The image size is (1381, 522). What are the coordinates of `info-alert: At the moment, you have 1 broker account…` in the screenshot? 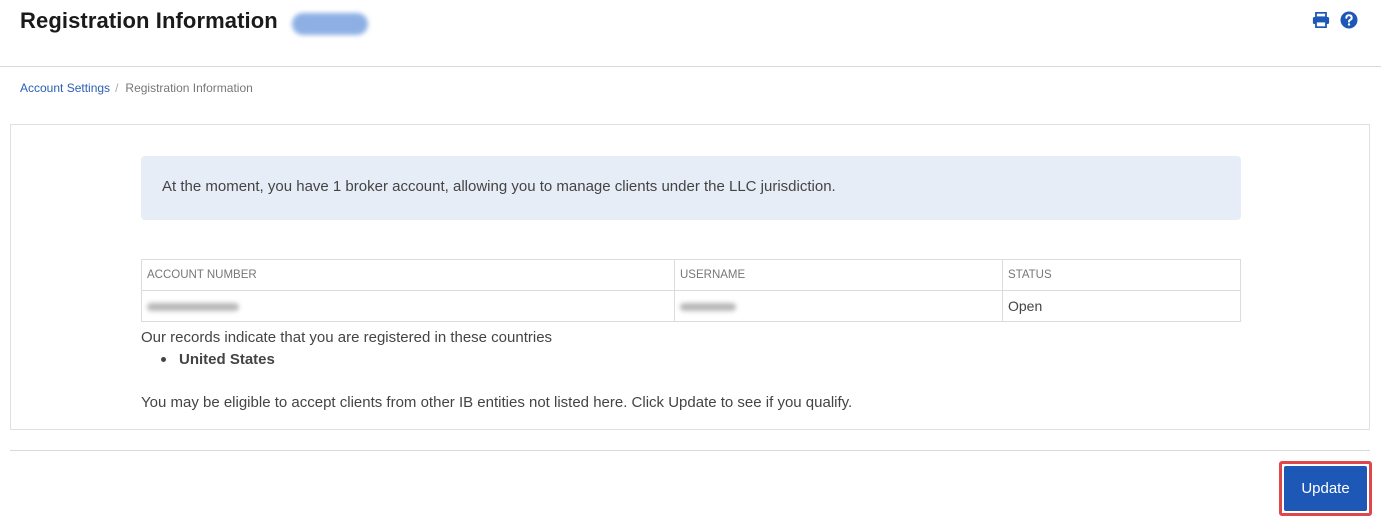 It's located at (691, 188).